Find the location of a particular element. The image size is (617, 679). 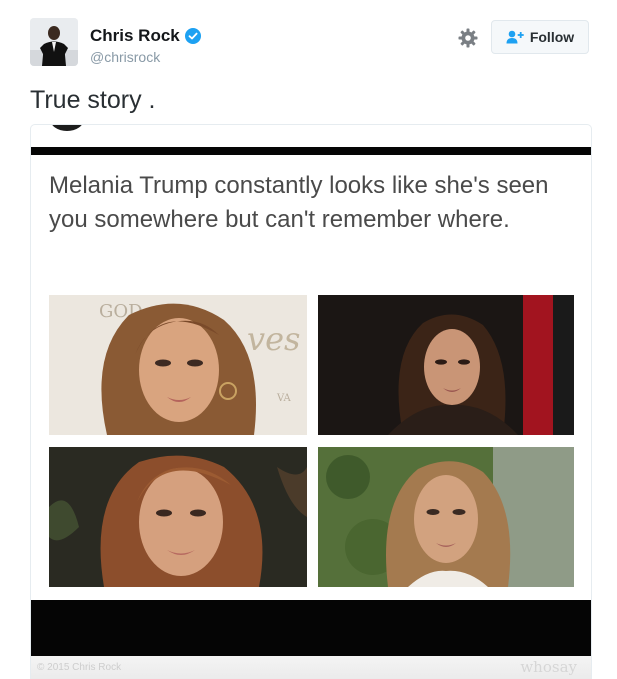

media-footer: © 2015 Chris Rock whosay is located at coordinates (311, 667).